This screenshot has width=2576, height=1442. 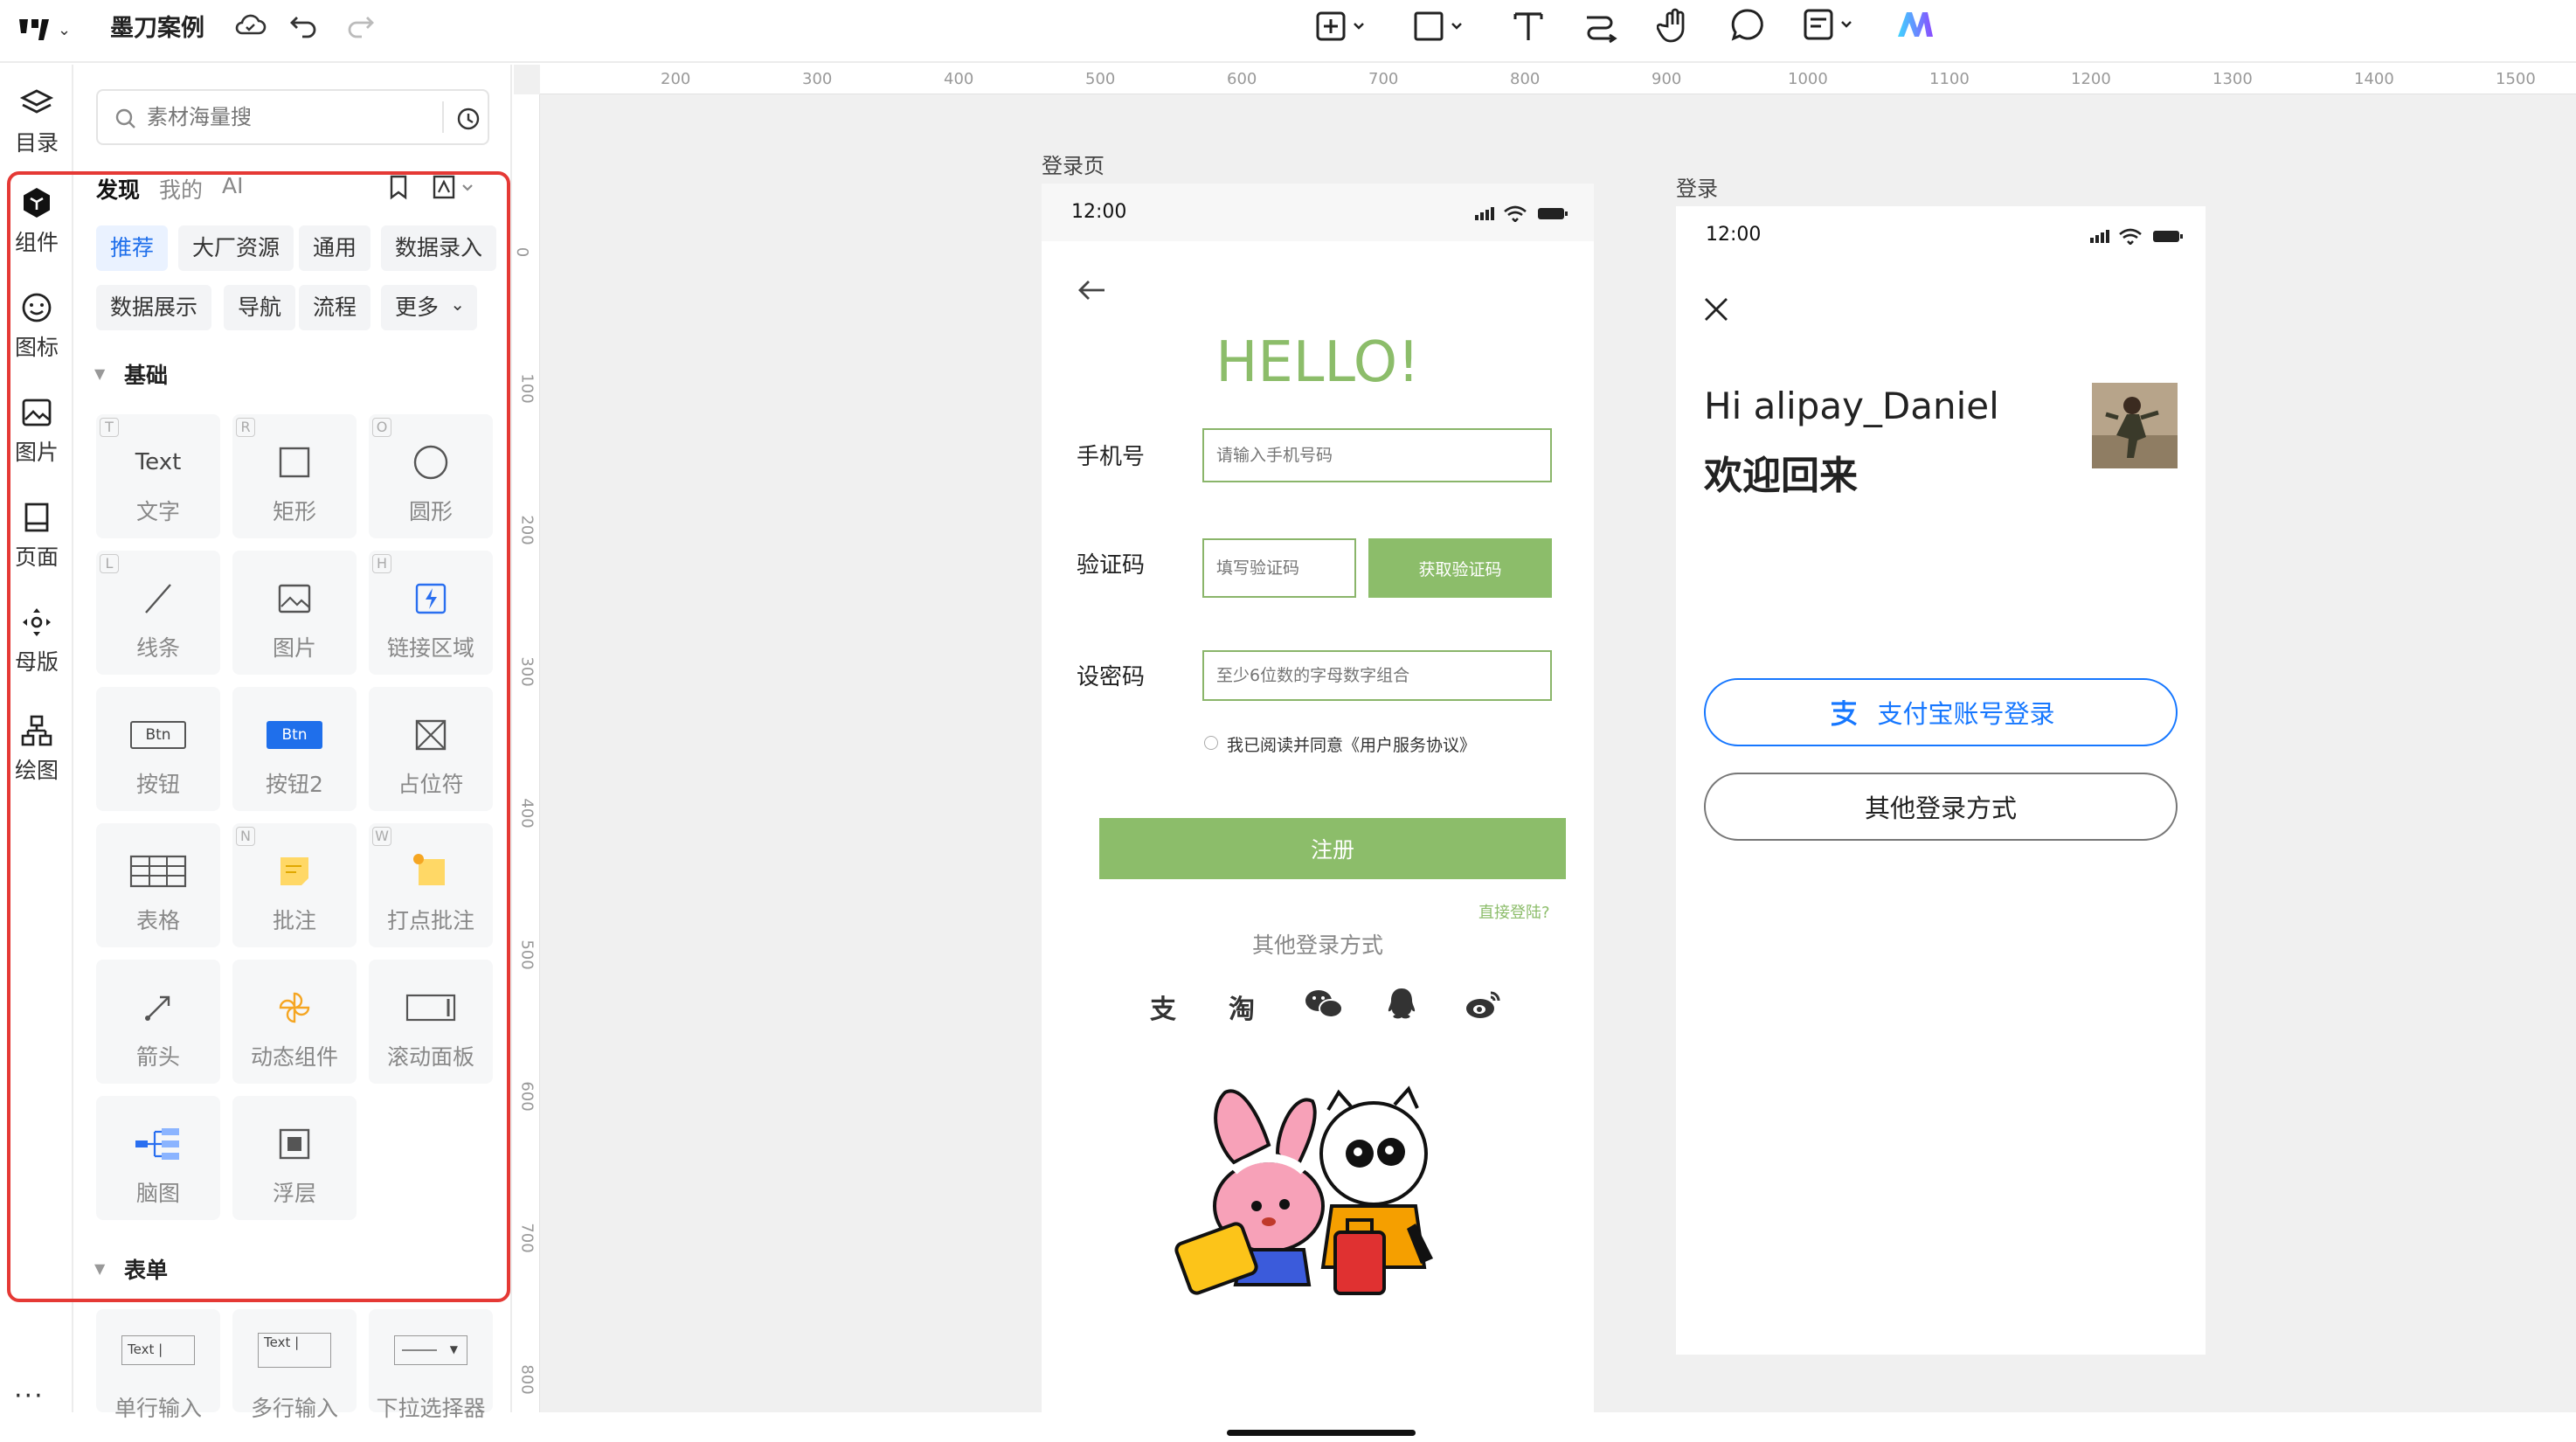 I want to click on component-label: 箭头, so click(x=157, y=1057).